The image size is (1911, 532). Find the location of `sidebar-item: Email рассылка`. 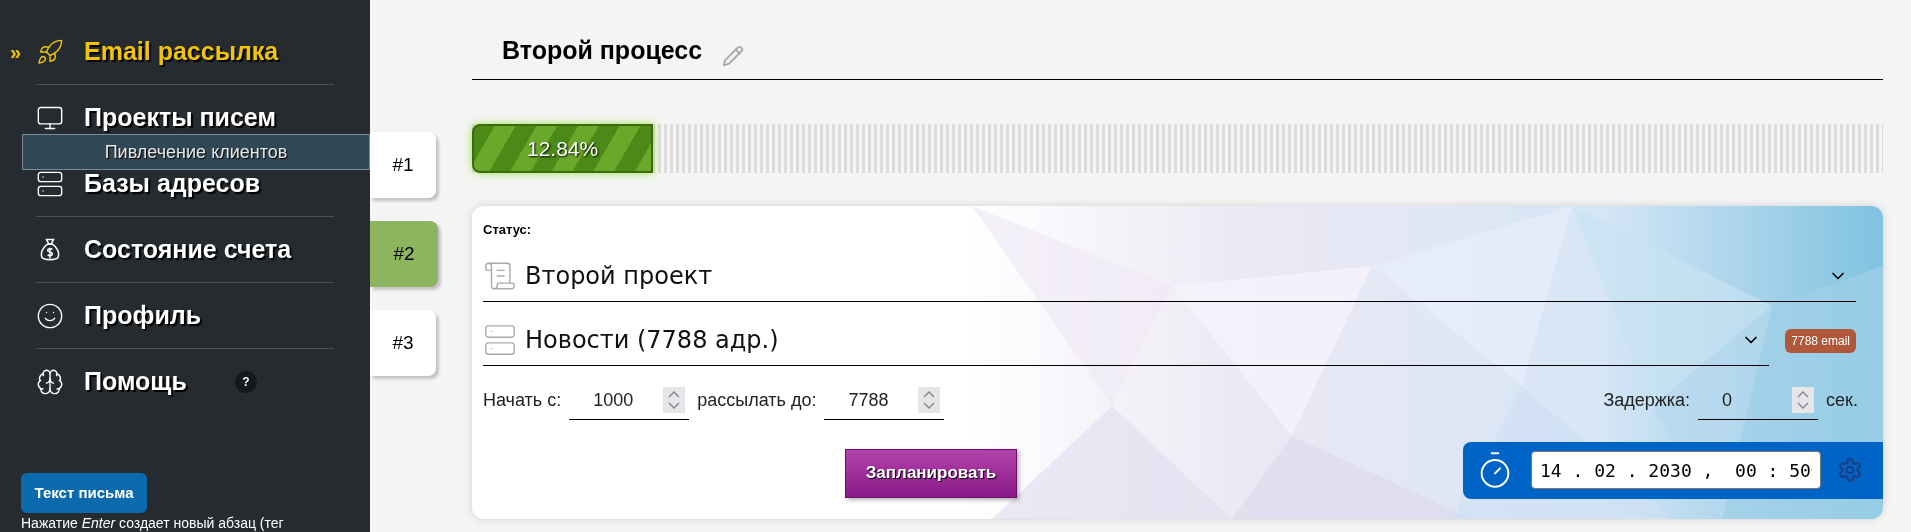

sidebar-item: Email рассылка is located at coordinates (181, 51).